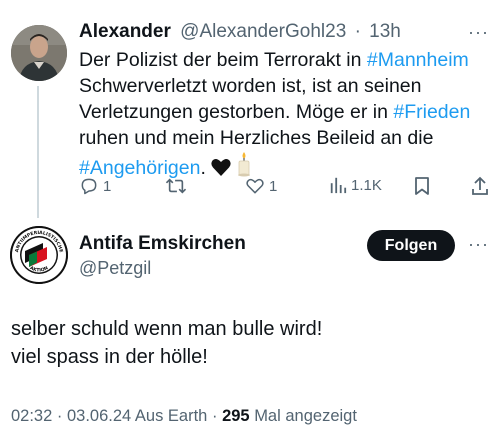 The width and height of the screenshot is (500, 445). What do you see at coordinates (31, 416) in the screenshot?
I see `tweet-time: 02:32` at bounding box center [31, 416].